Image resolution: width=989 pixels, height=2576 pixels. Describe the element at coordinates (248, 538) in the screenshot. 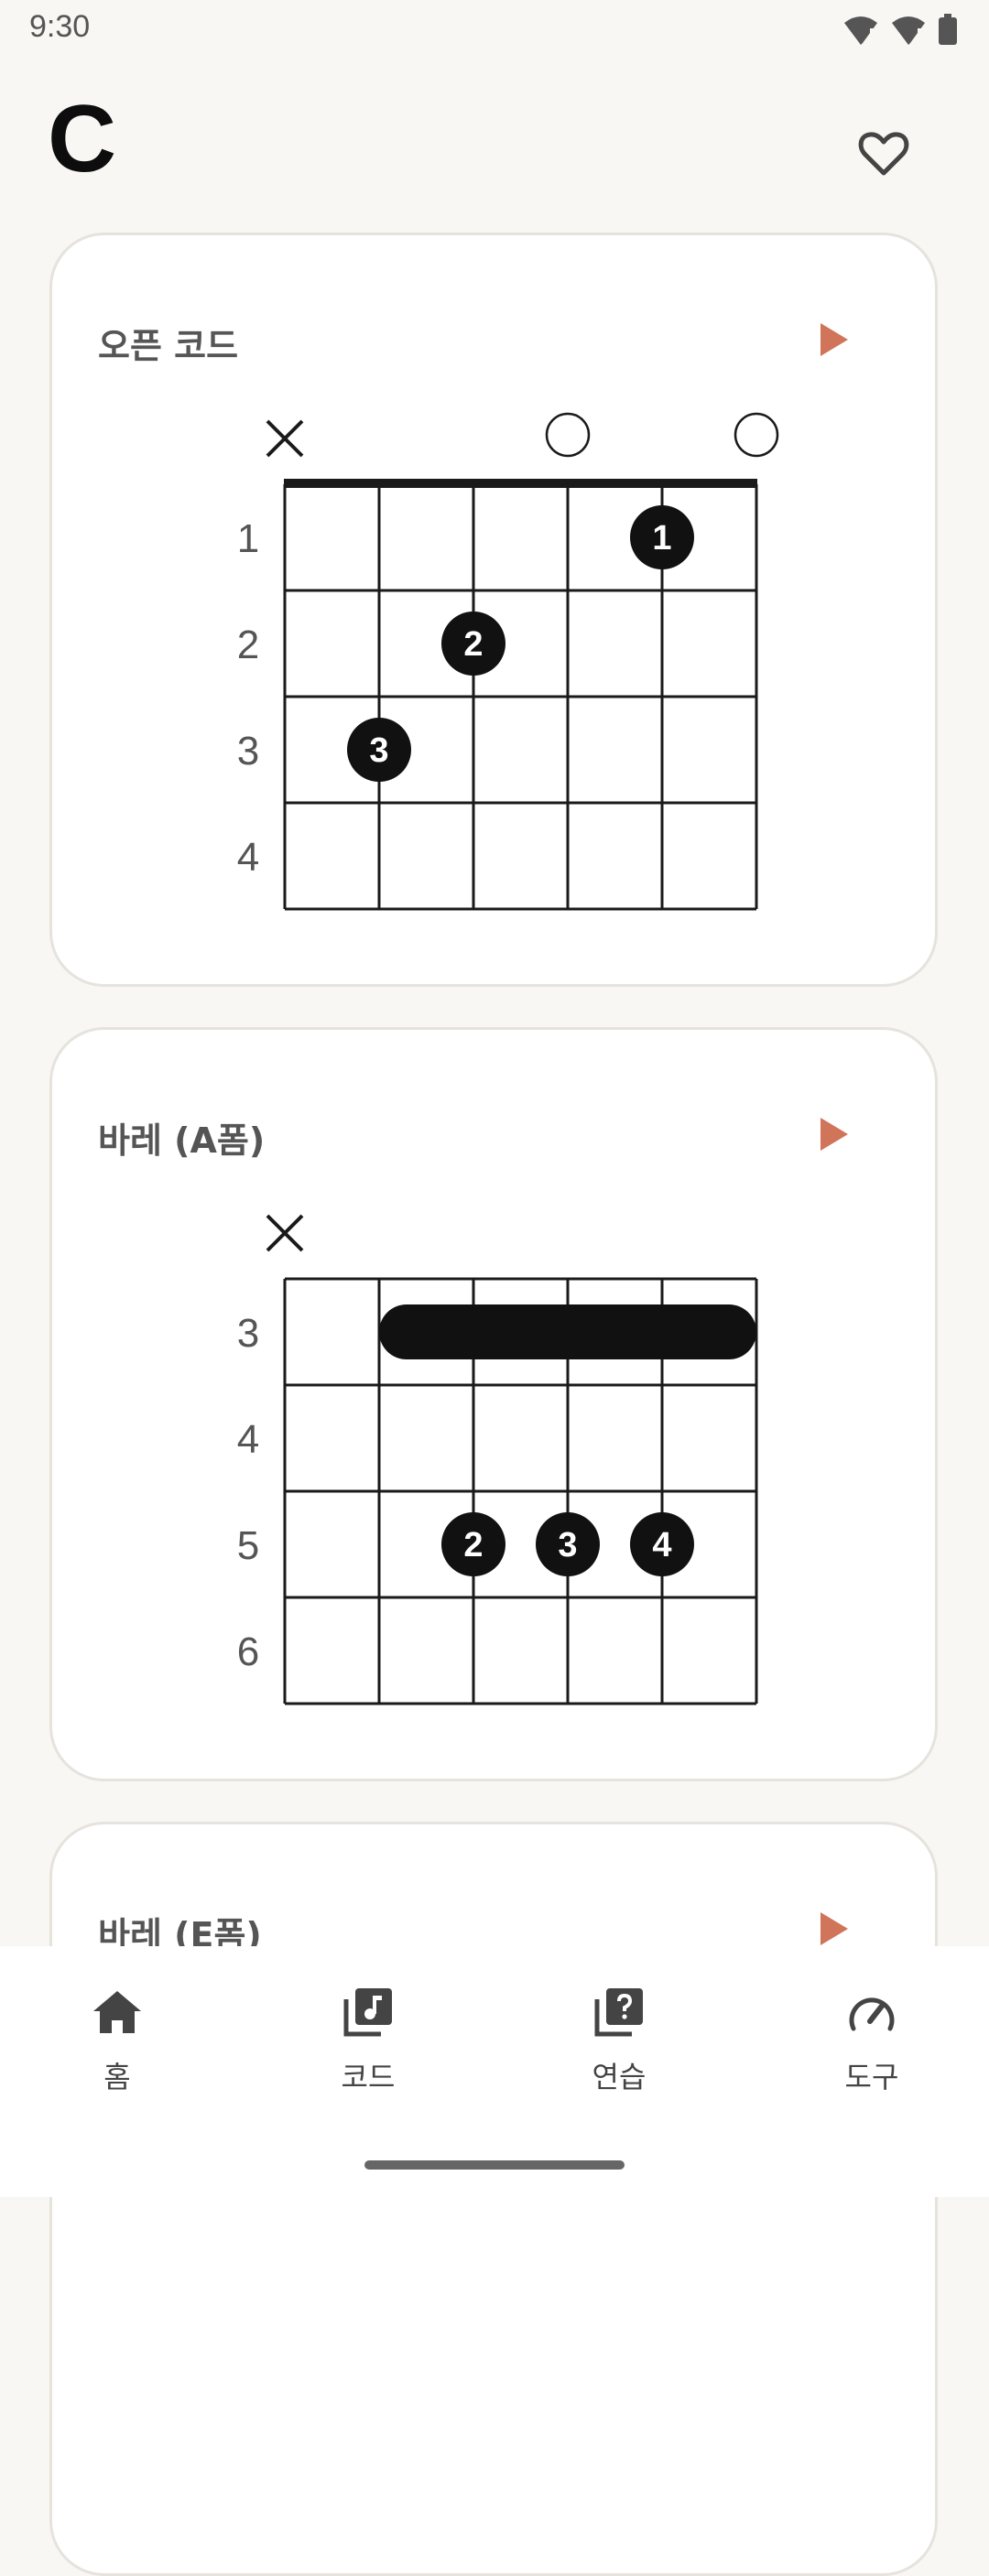

I see `fret-number: 1` at that location.